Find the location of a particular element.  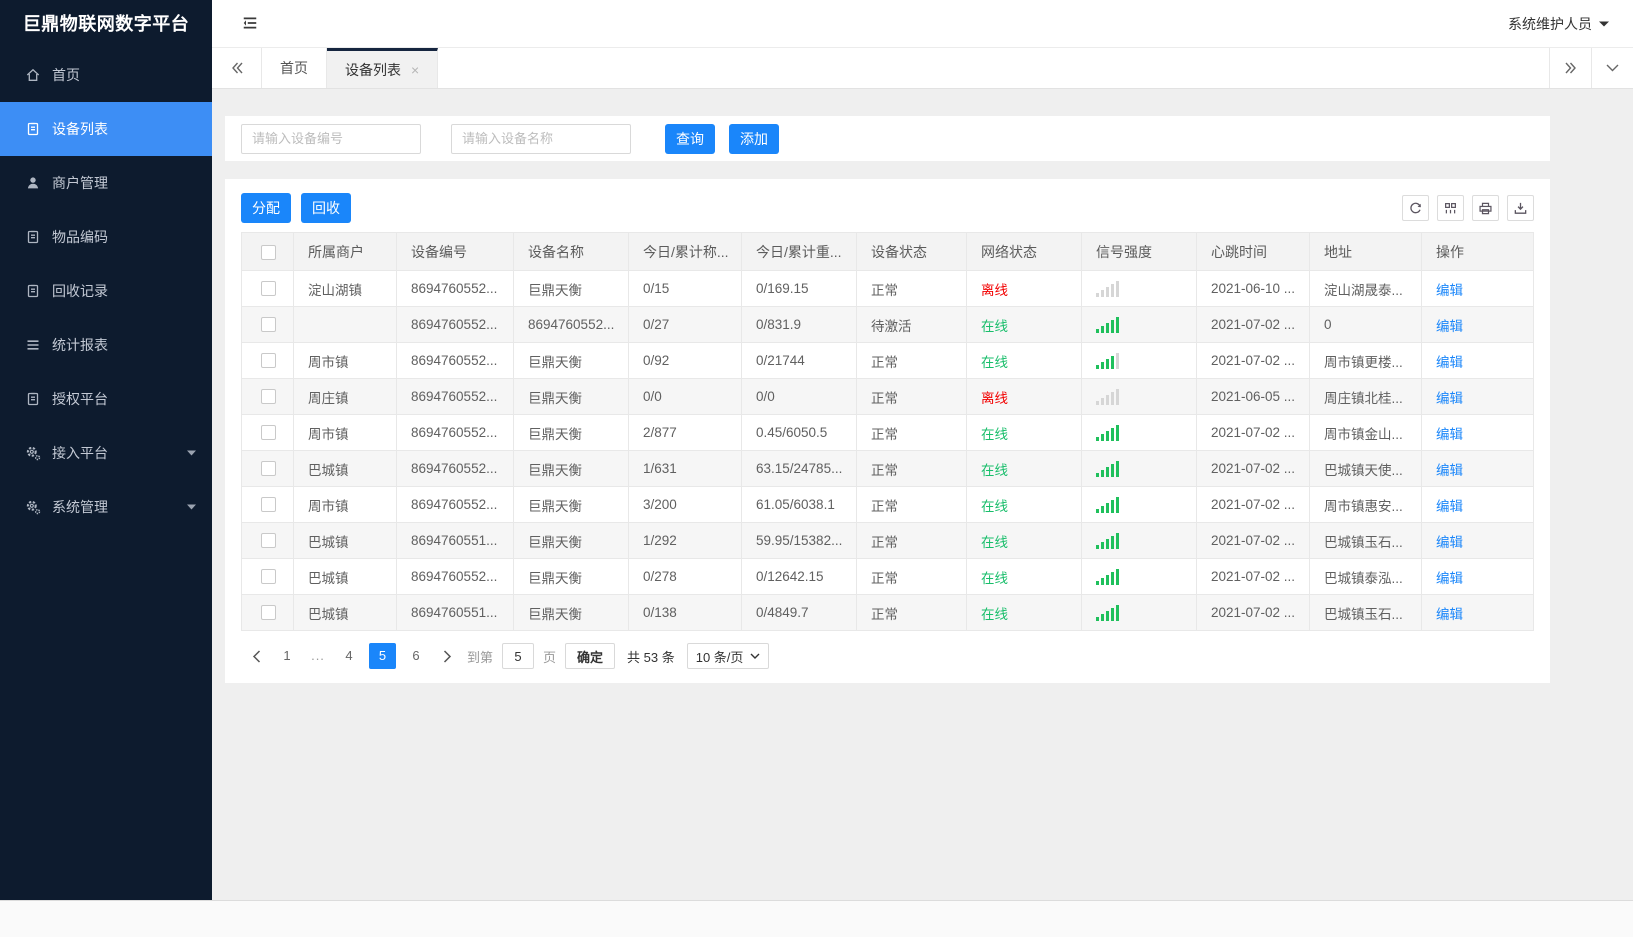

page-number: 4 is located at coordinates (349, 656).